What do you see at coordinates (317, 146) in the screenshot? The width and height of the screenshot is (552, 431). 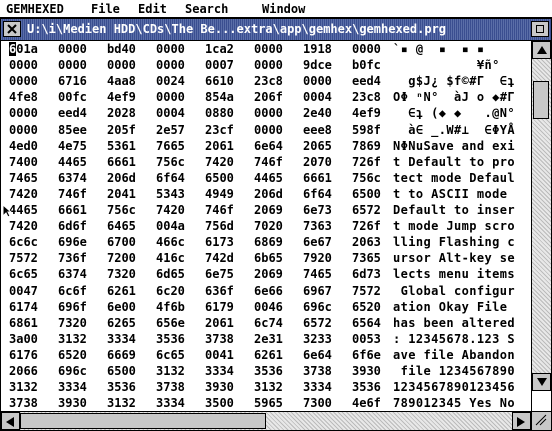 I see `hex-word: 2065` at bounding box center [317, 146].